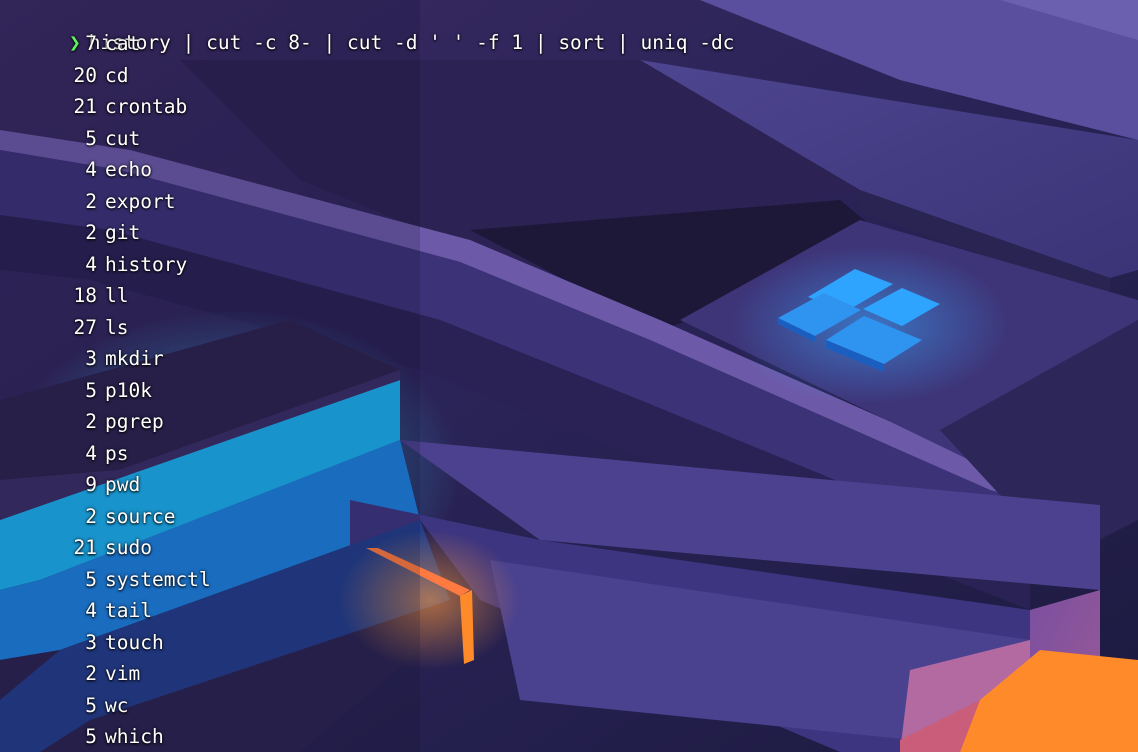 The width and height of the screenshot is (1138, 752). Describe the element at coordinates (70, 44) in the screenshot. I see `output-line: 7 cat` at that location.